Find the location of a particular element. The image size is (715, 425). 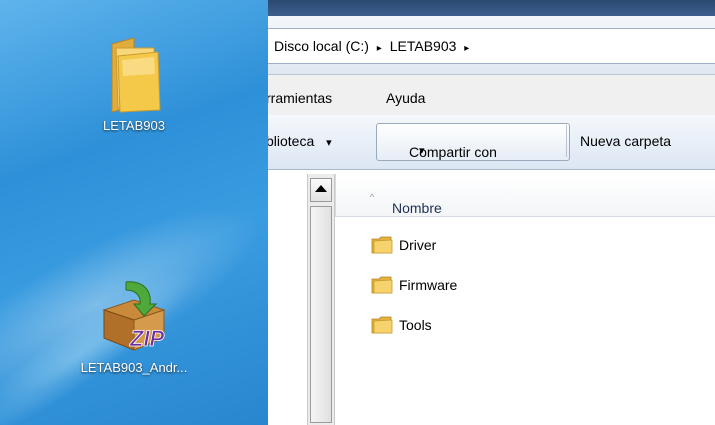

desktop-icon-letab903-folder: LETAB903 is located at coordinates (134, 83).